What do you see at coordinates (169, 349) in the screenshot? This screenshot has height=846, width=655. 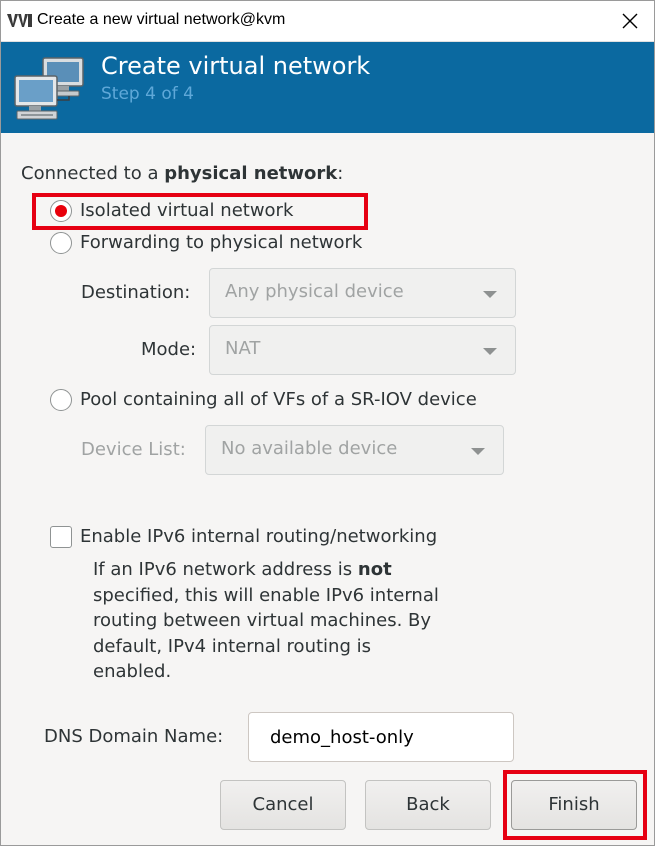 I see `mode-label: Mode:` at bounding box center [169, 349].